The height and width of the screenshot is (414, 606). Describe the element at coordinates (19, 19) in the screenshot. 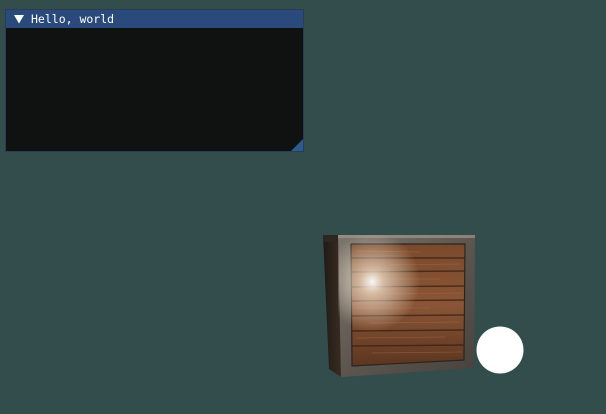

I see `triangle-down-icon` at that location.